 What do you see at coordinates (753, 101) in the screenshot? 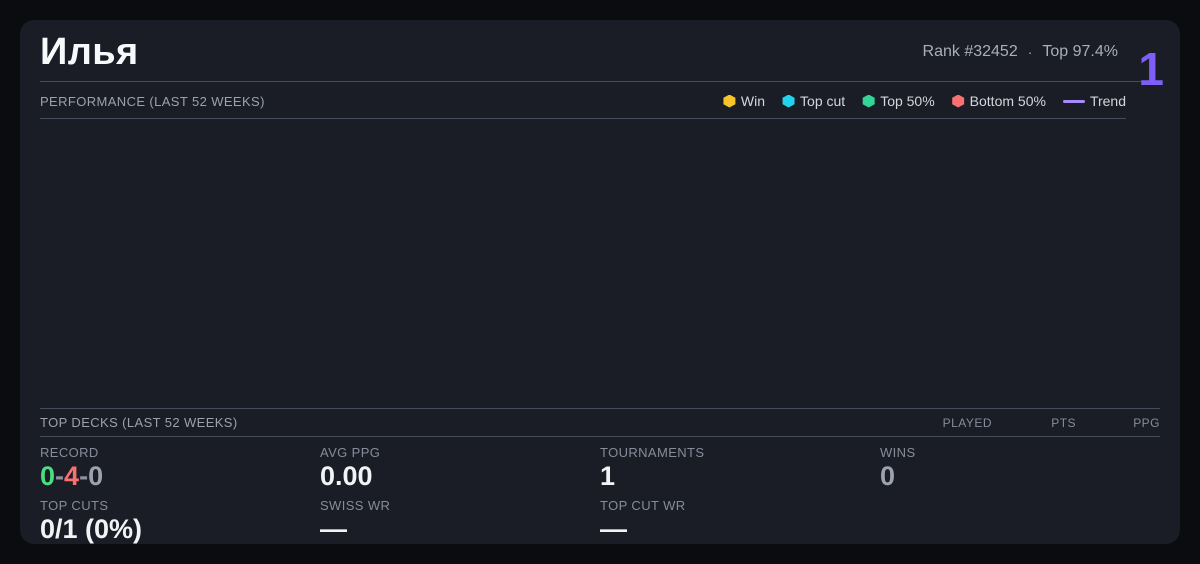
I see `legend-label: Win` at bounding box center [753, 101].